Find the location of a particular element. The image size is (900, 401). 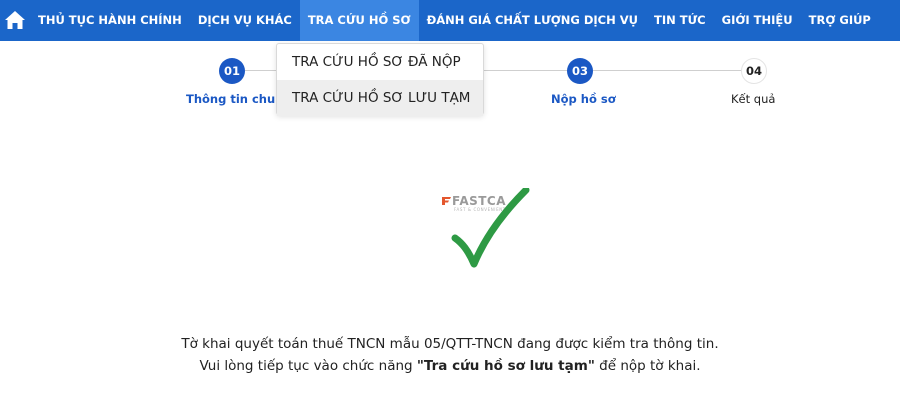

nav-item-thu-tuc-hanh-chinh: THỦ TỤC HÀNH CHÍNH is located at coordinates (110, 20).